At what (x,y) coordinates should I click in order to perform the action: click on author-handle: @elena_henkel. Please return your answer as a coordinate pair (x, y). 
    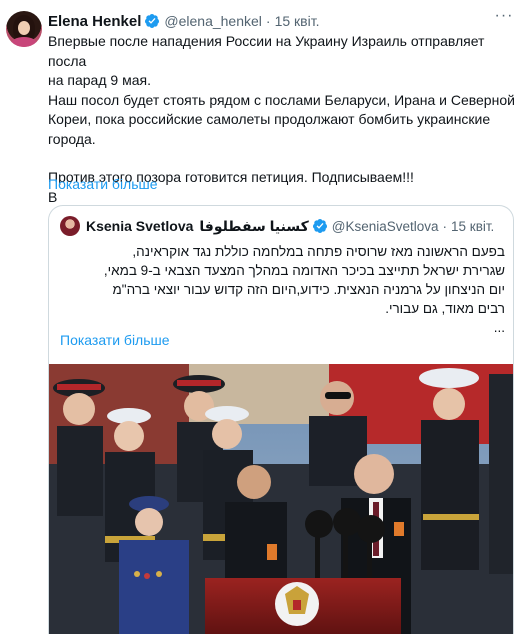
    Looking at the image, I should click on (213, 21).